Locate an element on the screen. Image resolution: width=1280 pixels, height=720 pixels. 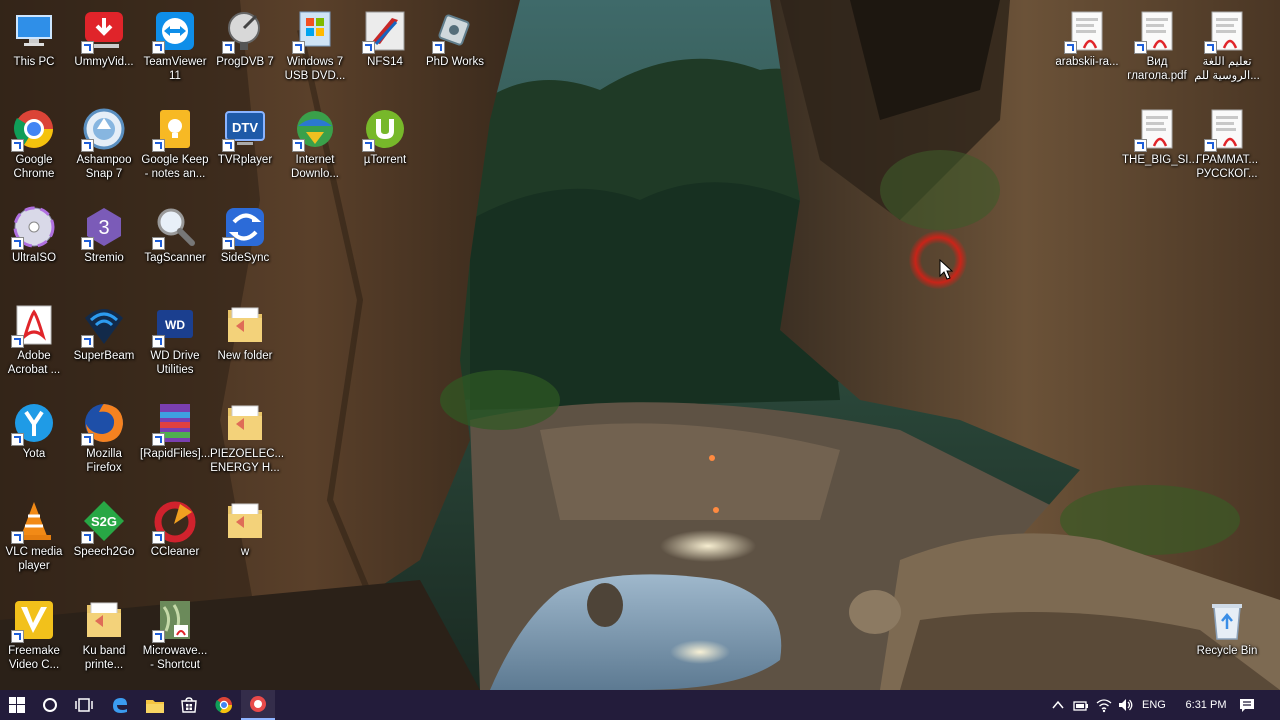
edge-taskbar-button is located at coordinates (120, 705).